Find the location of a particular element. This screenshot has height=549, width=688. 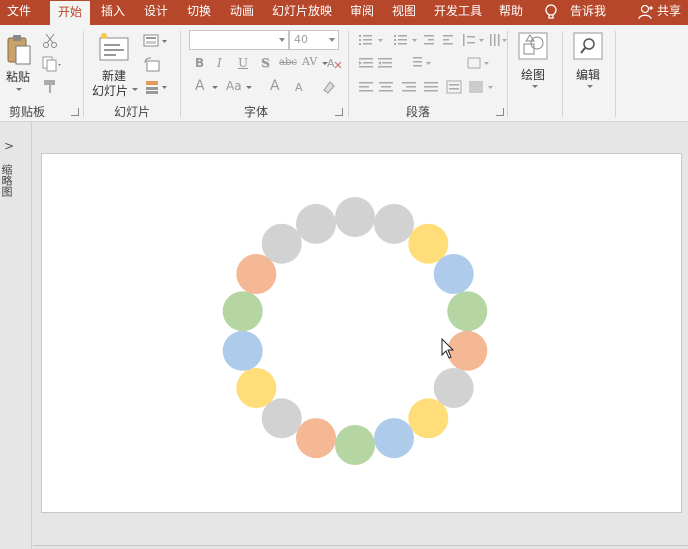

editing-button: 编辑 is located at coordinates (588, 74).